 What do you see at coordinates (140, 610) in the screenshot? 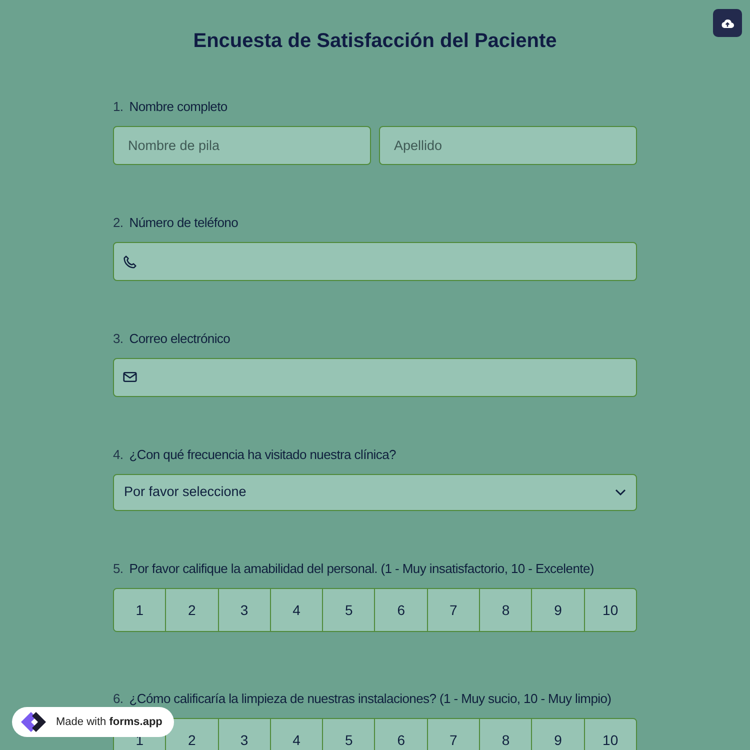
I see `scale-option: 1` at bounding box center [140, 610].